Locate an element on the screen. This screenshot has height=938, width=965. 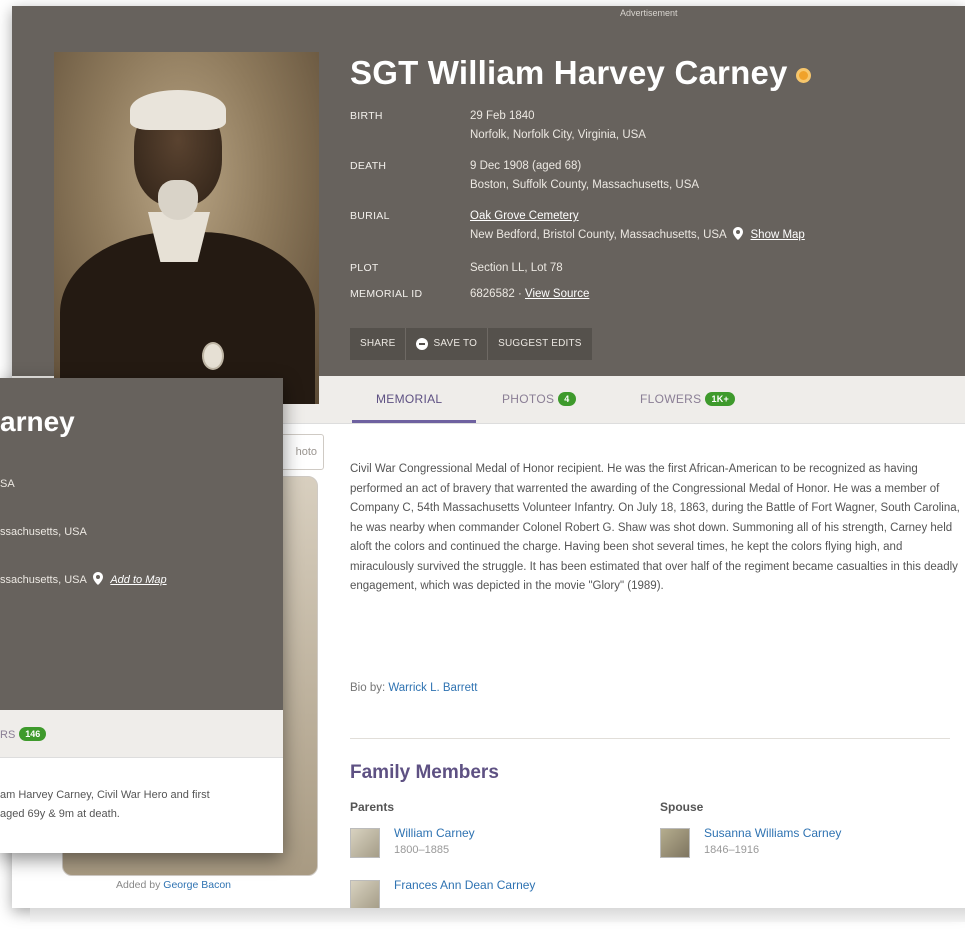
overlay-death-place: ssachusetts, USA is located at coordinates (43, 532).